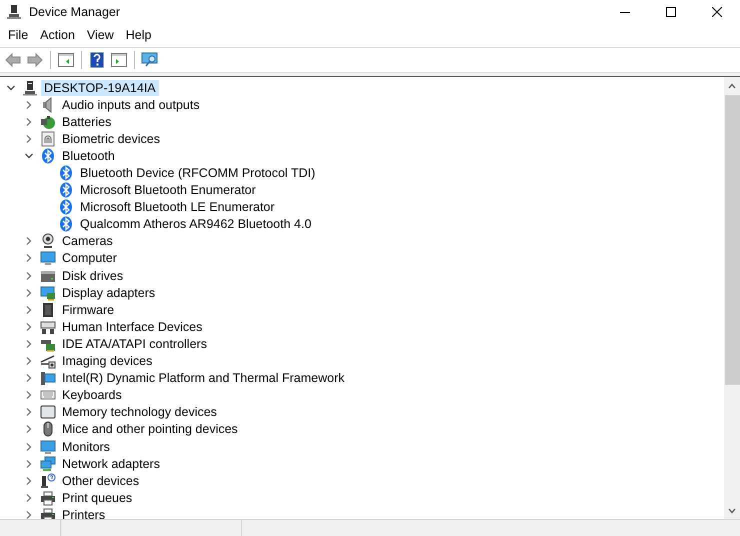 The width and height of the screenshot is (740, 536). What do you see at coordinates (48, 326) in the screenshot?
I see `hid-icon` at bounding box center [48, 326].